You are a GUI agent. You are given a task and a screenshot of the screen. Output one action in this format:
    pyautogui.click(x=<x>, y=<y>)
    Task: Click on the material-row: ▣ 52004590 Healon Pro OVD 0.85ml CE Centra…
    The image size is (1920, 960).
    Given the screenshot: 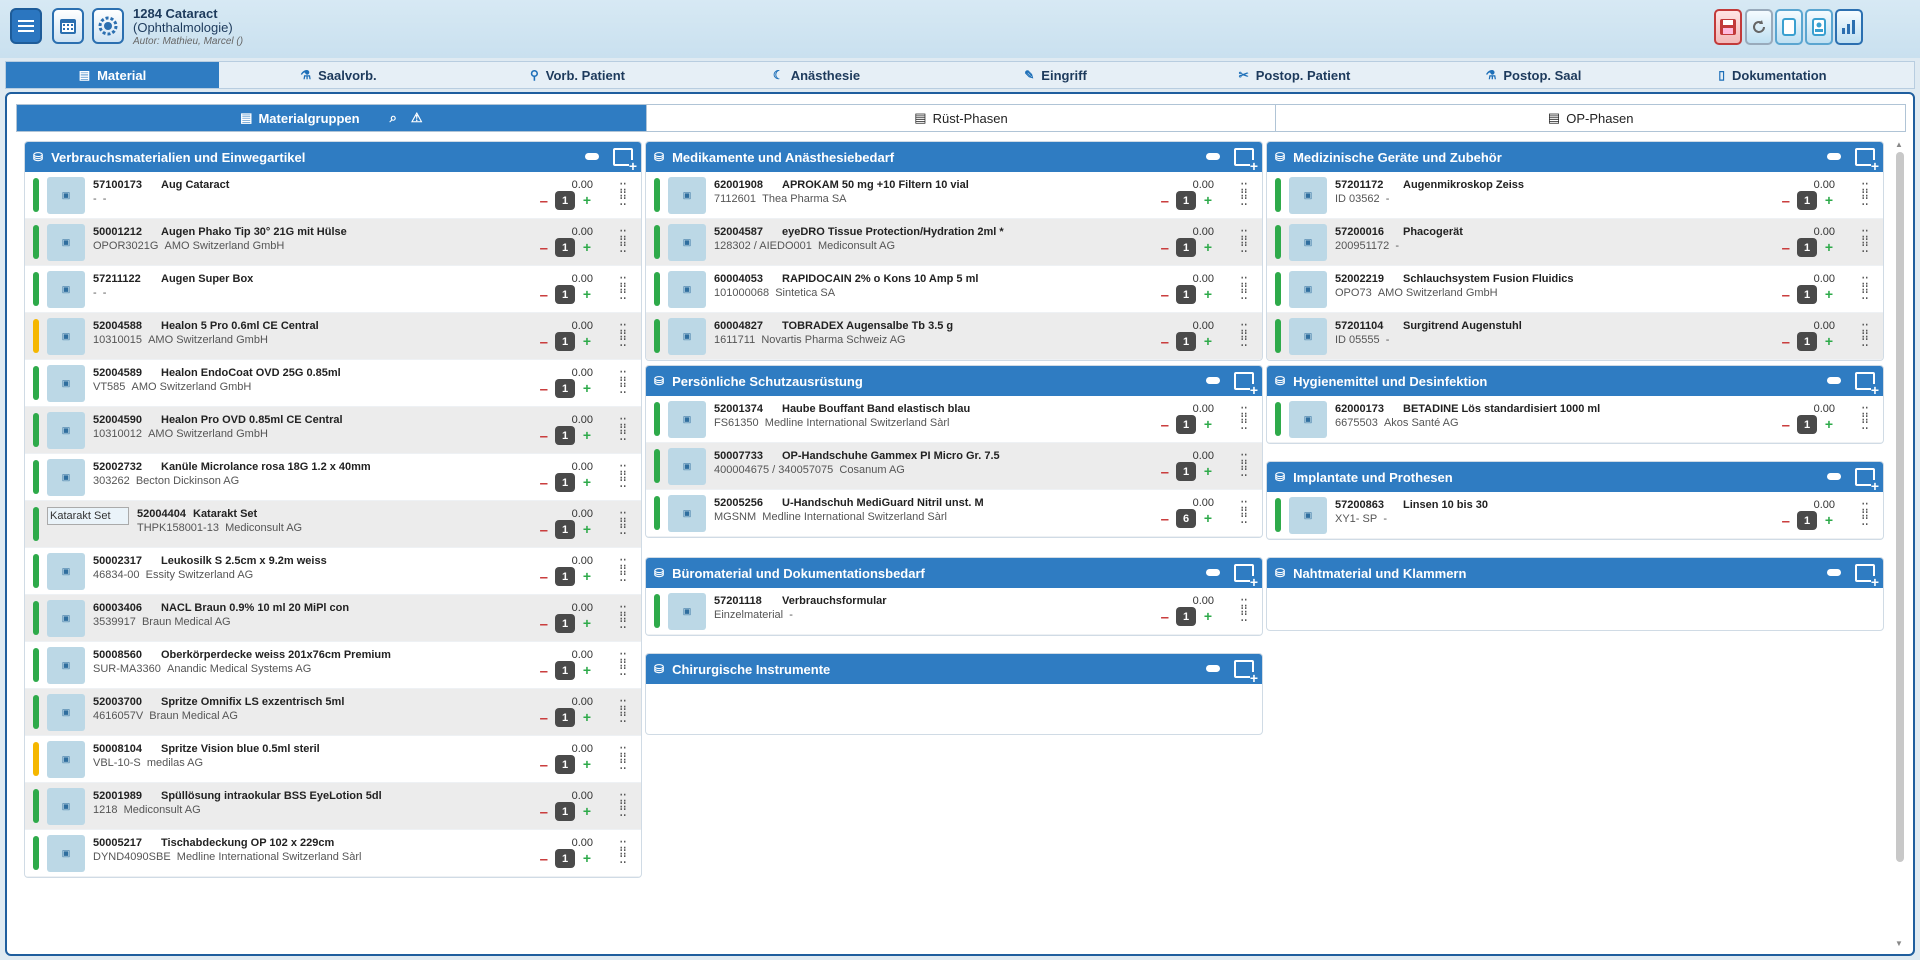 What is the action you would take?
    pyautogui.click(x=333, y=430)
    